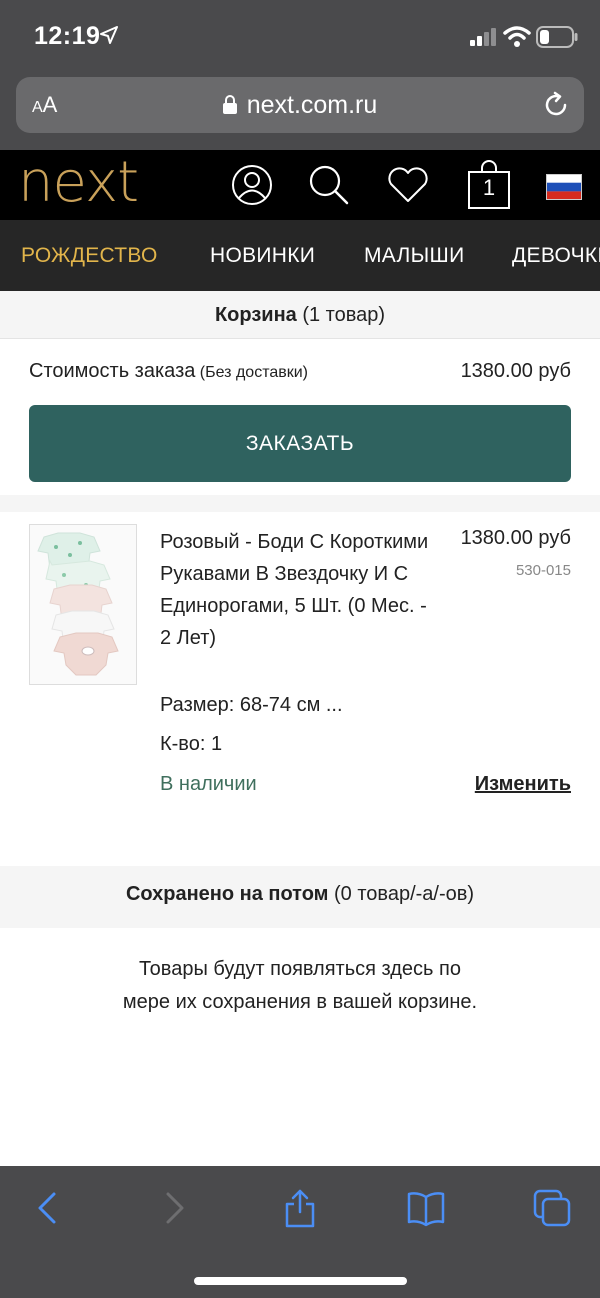  I want to click on account-icon, so click(252, 185).